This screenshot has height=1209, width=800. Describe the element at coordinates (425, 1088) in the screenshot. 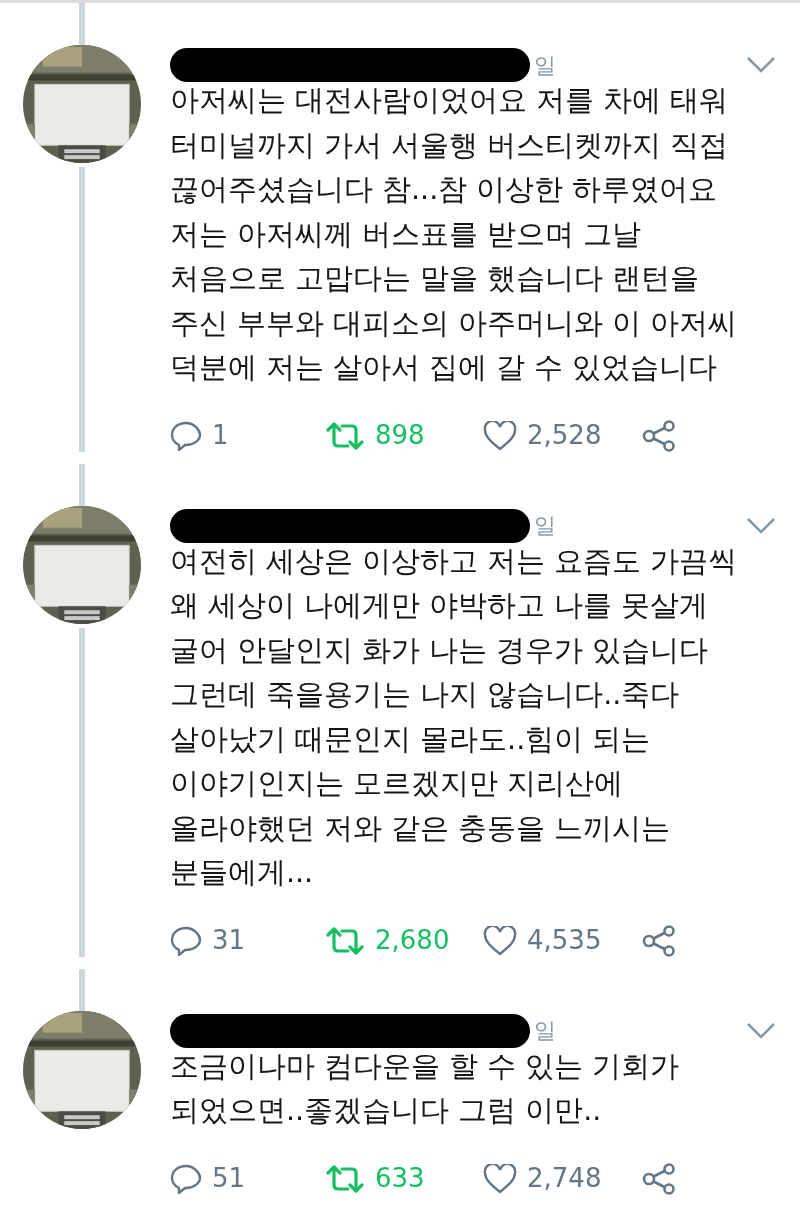

I see `tweet-text: 조금이나마 컴다운을 할 수 있는 기회가 되었으면..좋겠습니다 그럼 이만..` at that location.